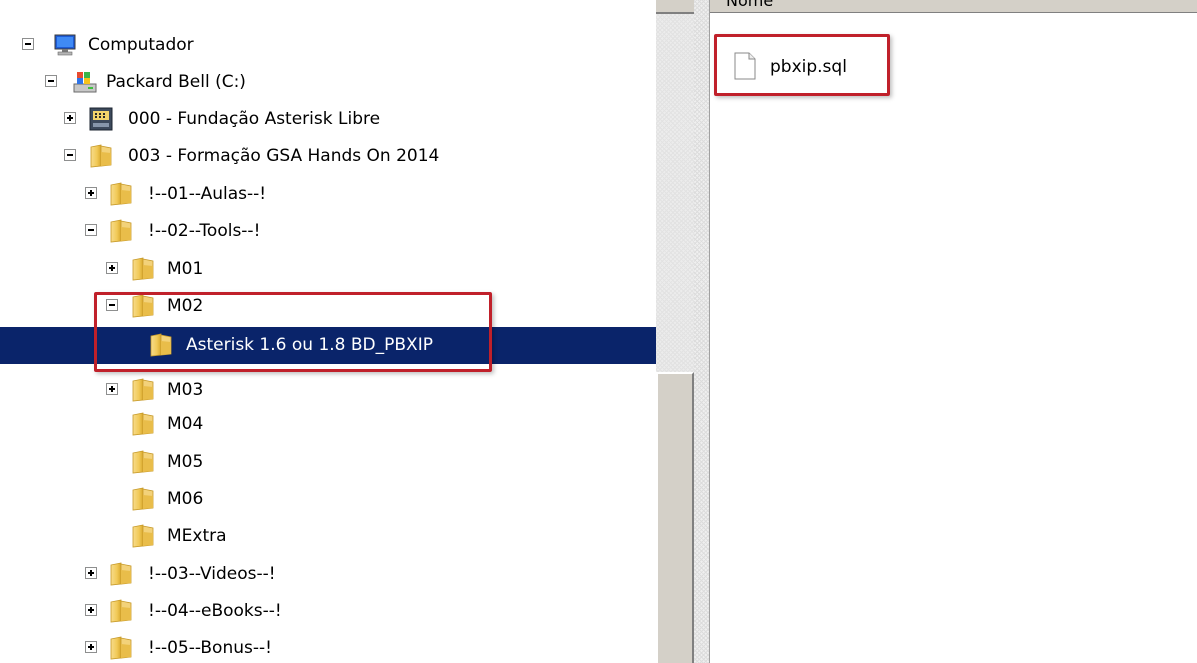  What do you see at coordinates (141, 45) in the screenshot?
I see `tree-item-label: Computador` at bounding box center [141, 45].